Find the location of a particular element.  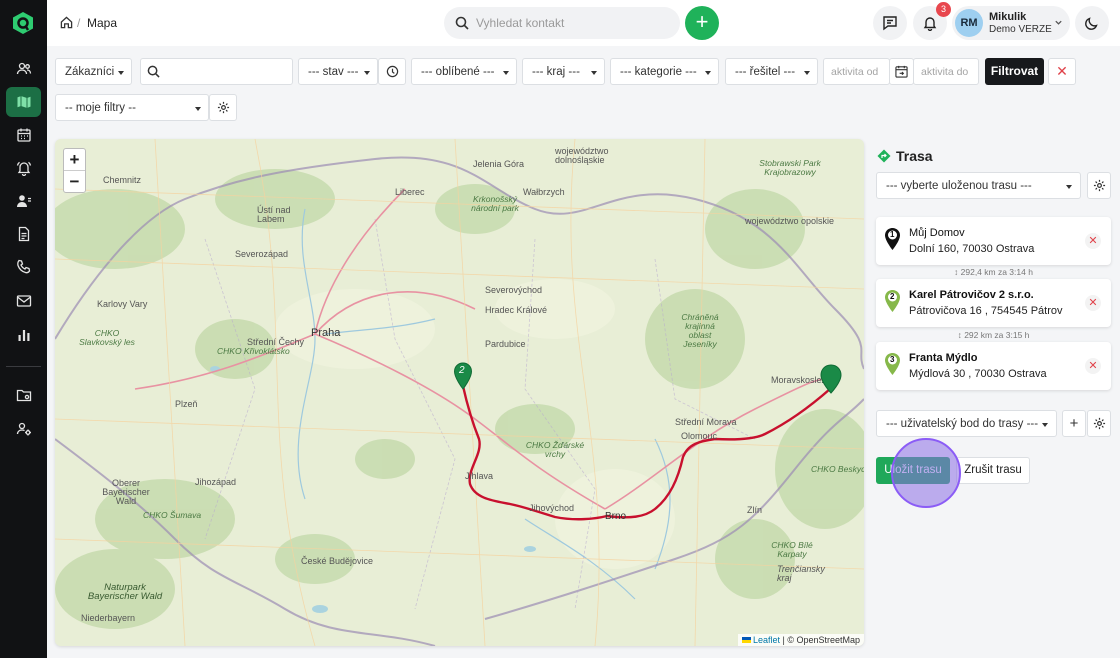

kraj-label: --- kraj --- is located at coordinates (556, 72).